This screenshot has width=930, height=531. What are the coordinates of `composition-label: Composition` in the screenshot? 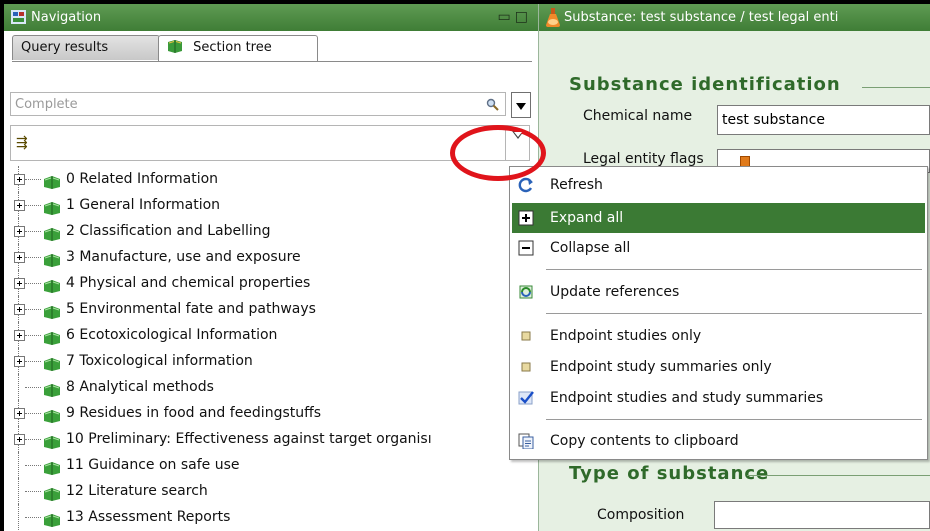 It's located at (641, 515).